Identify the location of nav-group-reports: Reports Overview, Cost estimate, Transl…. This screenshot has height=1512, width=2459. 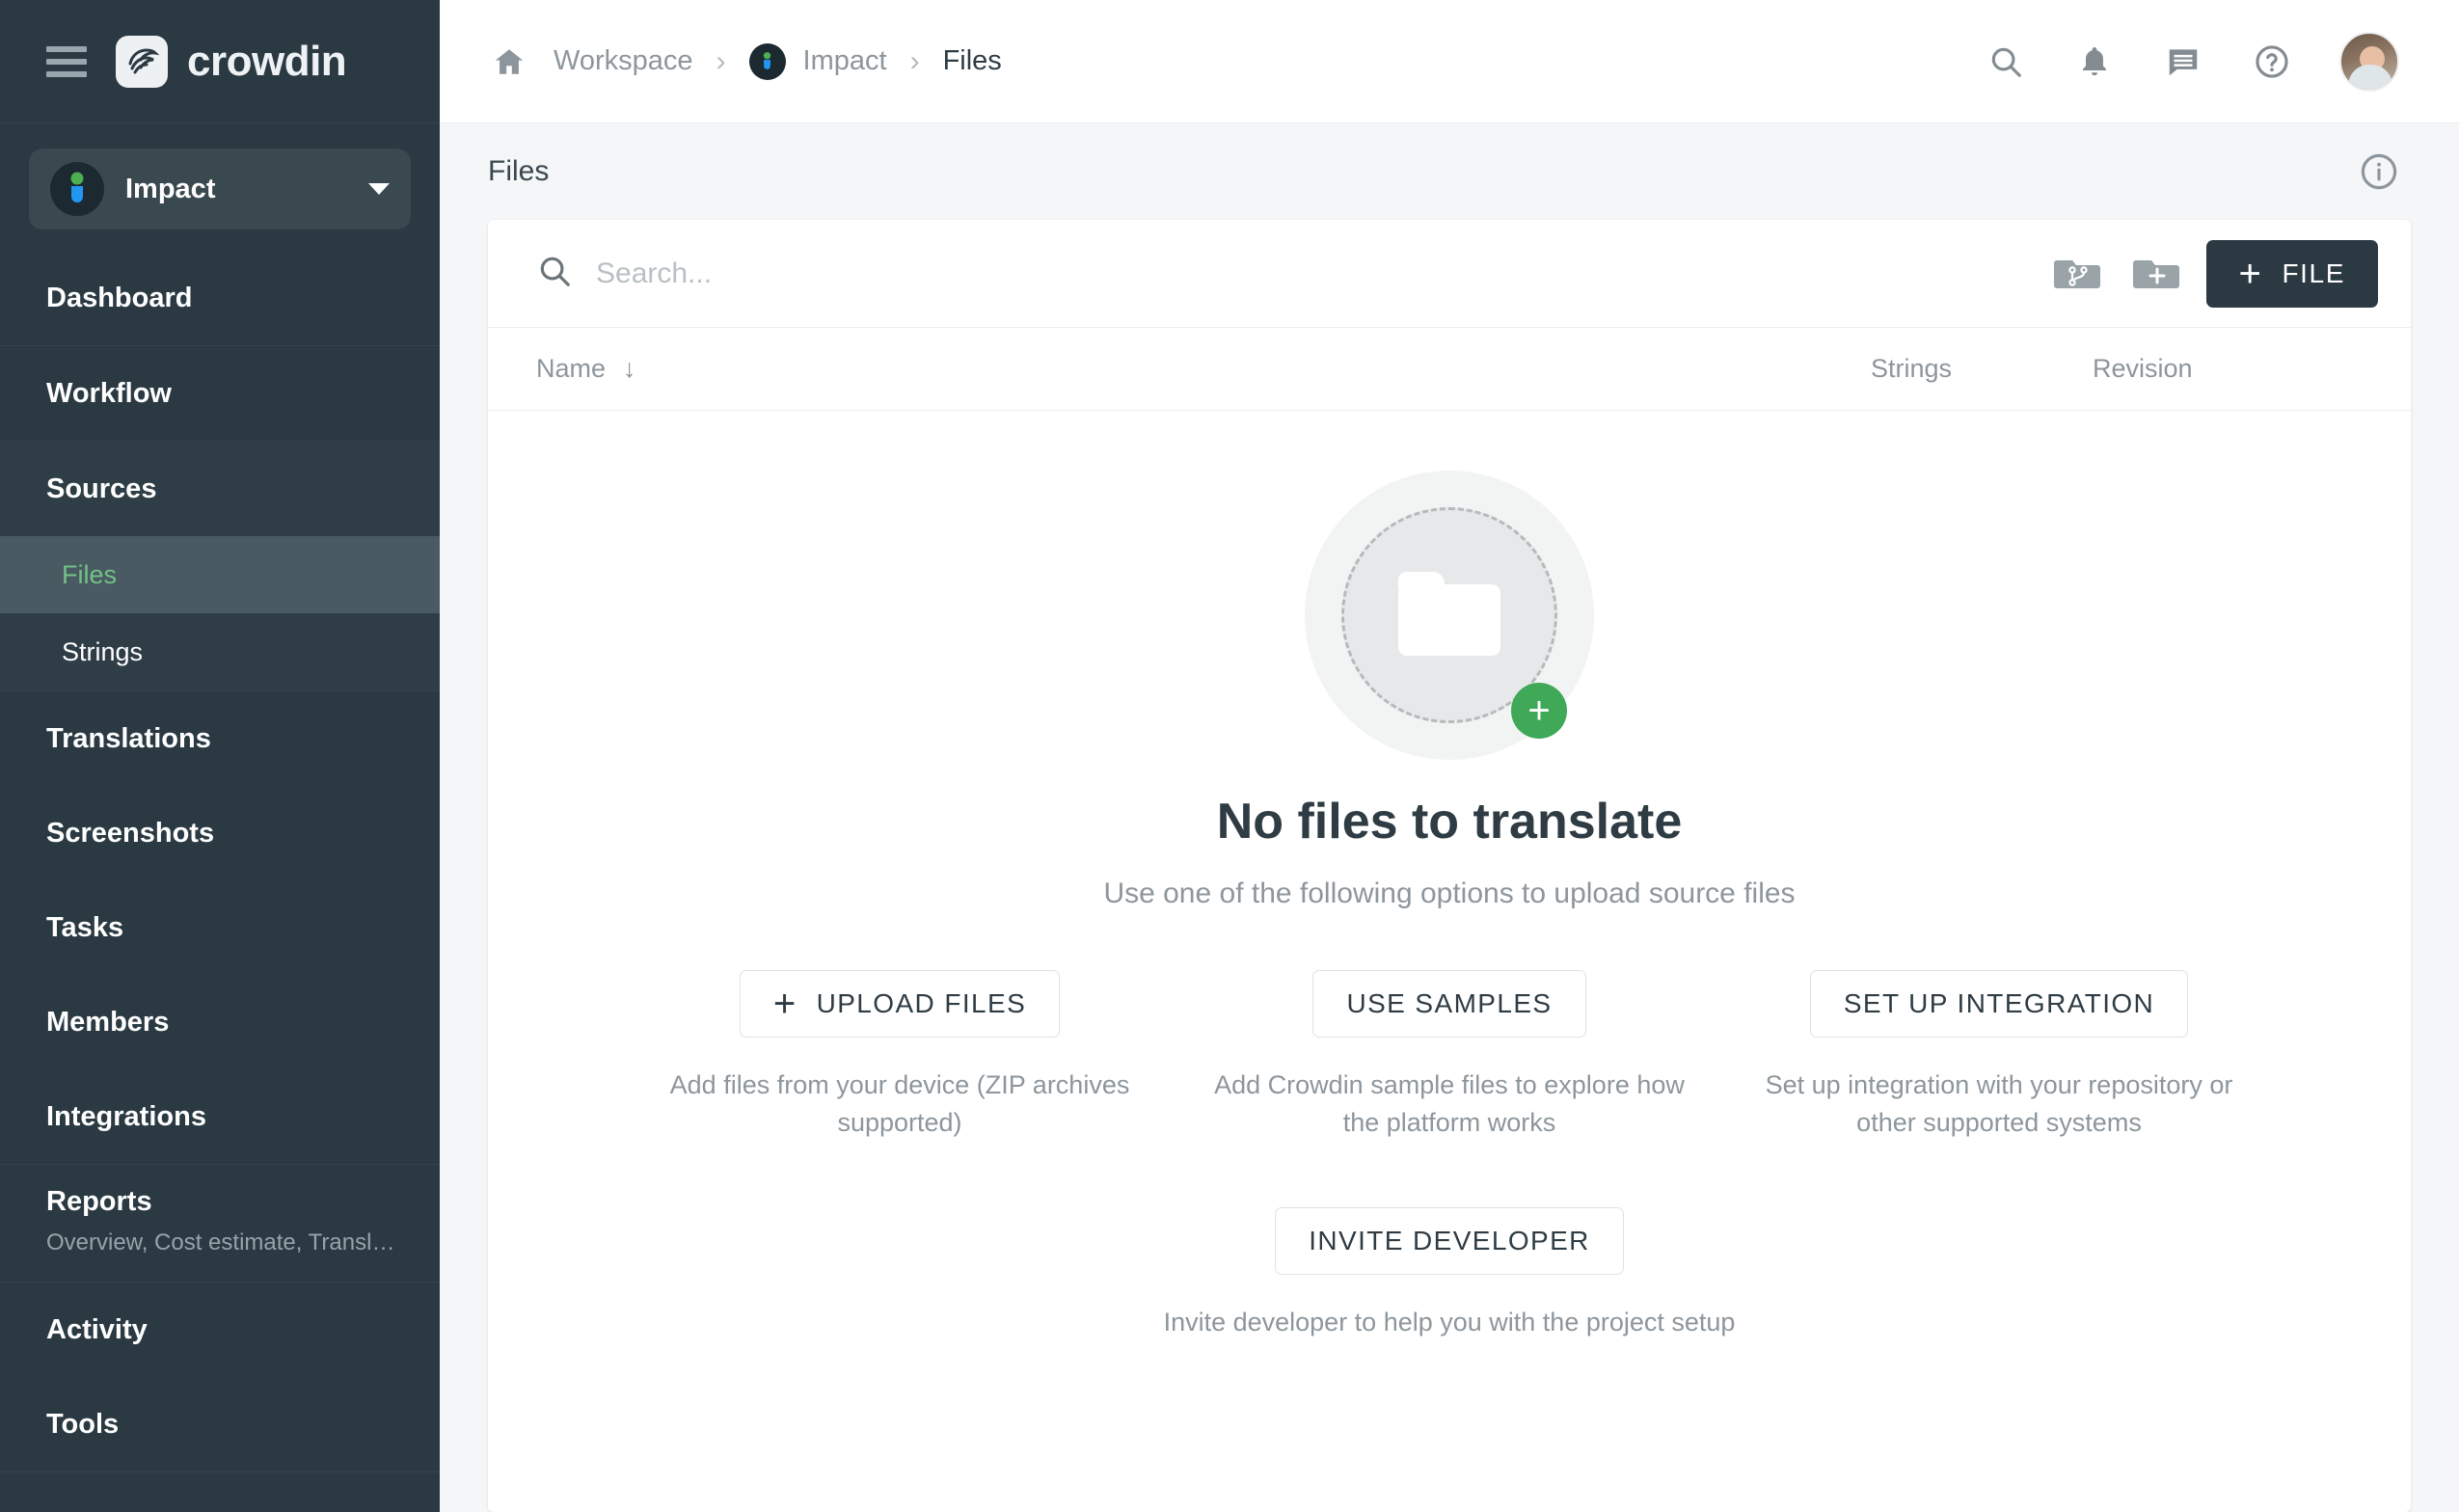
(220, 1223).